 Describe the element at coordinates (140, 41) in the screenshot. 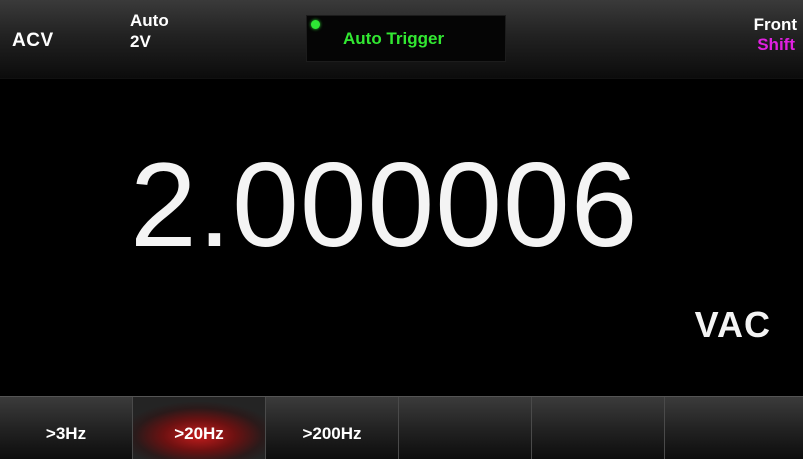

I see `range-value-label: 2V` at that location.